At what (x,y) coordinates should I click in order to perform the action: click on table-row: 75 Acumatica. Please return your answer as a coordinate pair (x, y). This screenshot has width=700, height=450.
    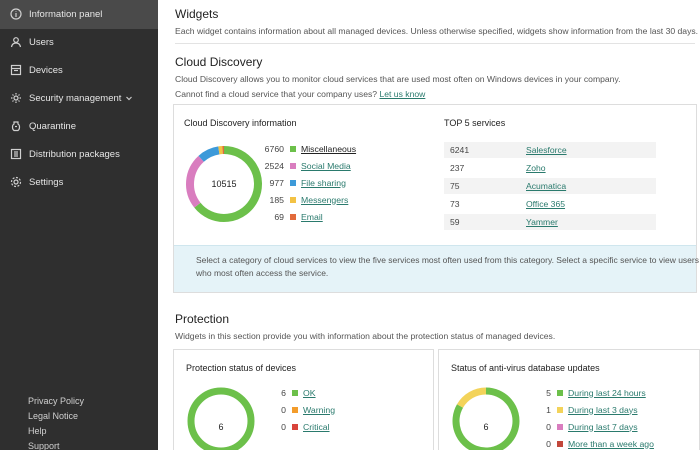
    Looking at the image, I should click on (550, 186).